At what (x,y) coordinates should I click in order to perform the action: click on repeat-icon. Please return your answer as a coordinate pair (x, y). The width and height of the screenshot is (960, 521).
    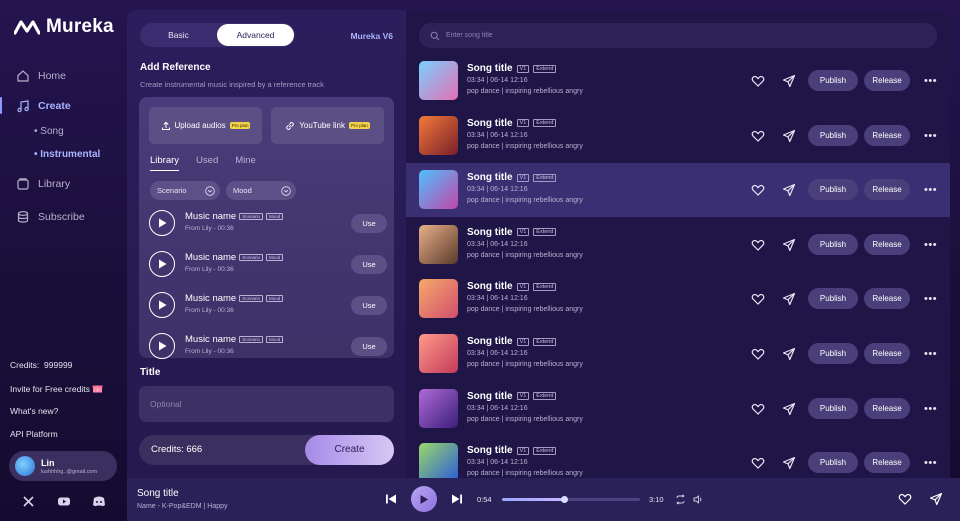
    Looking at the image, I should click on (680, 499).